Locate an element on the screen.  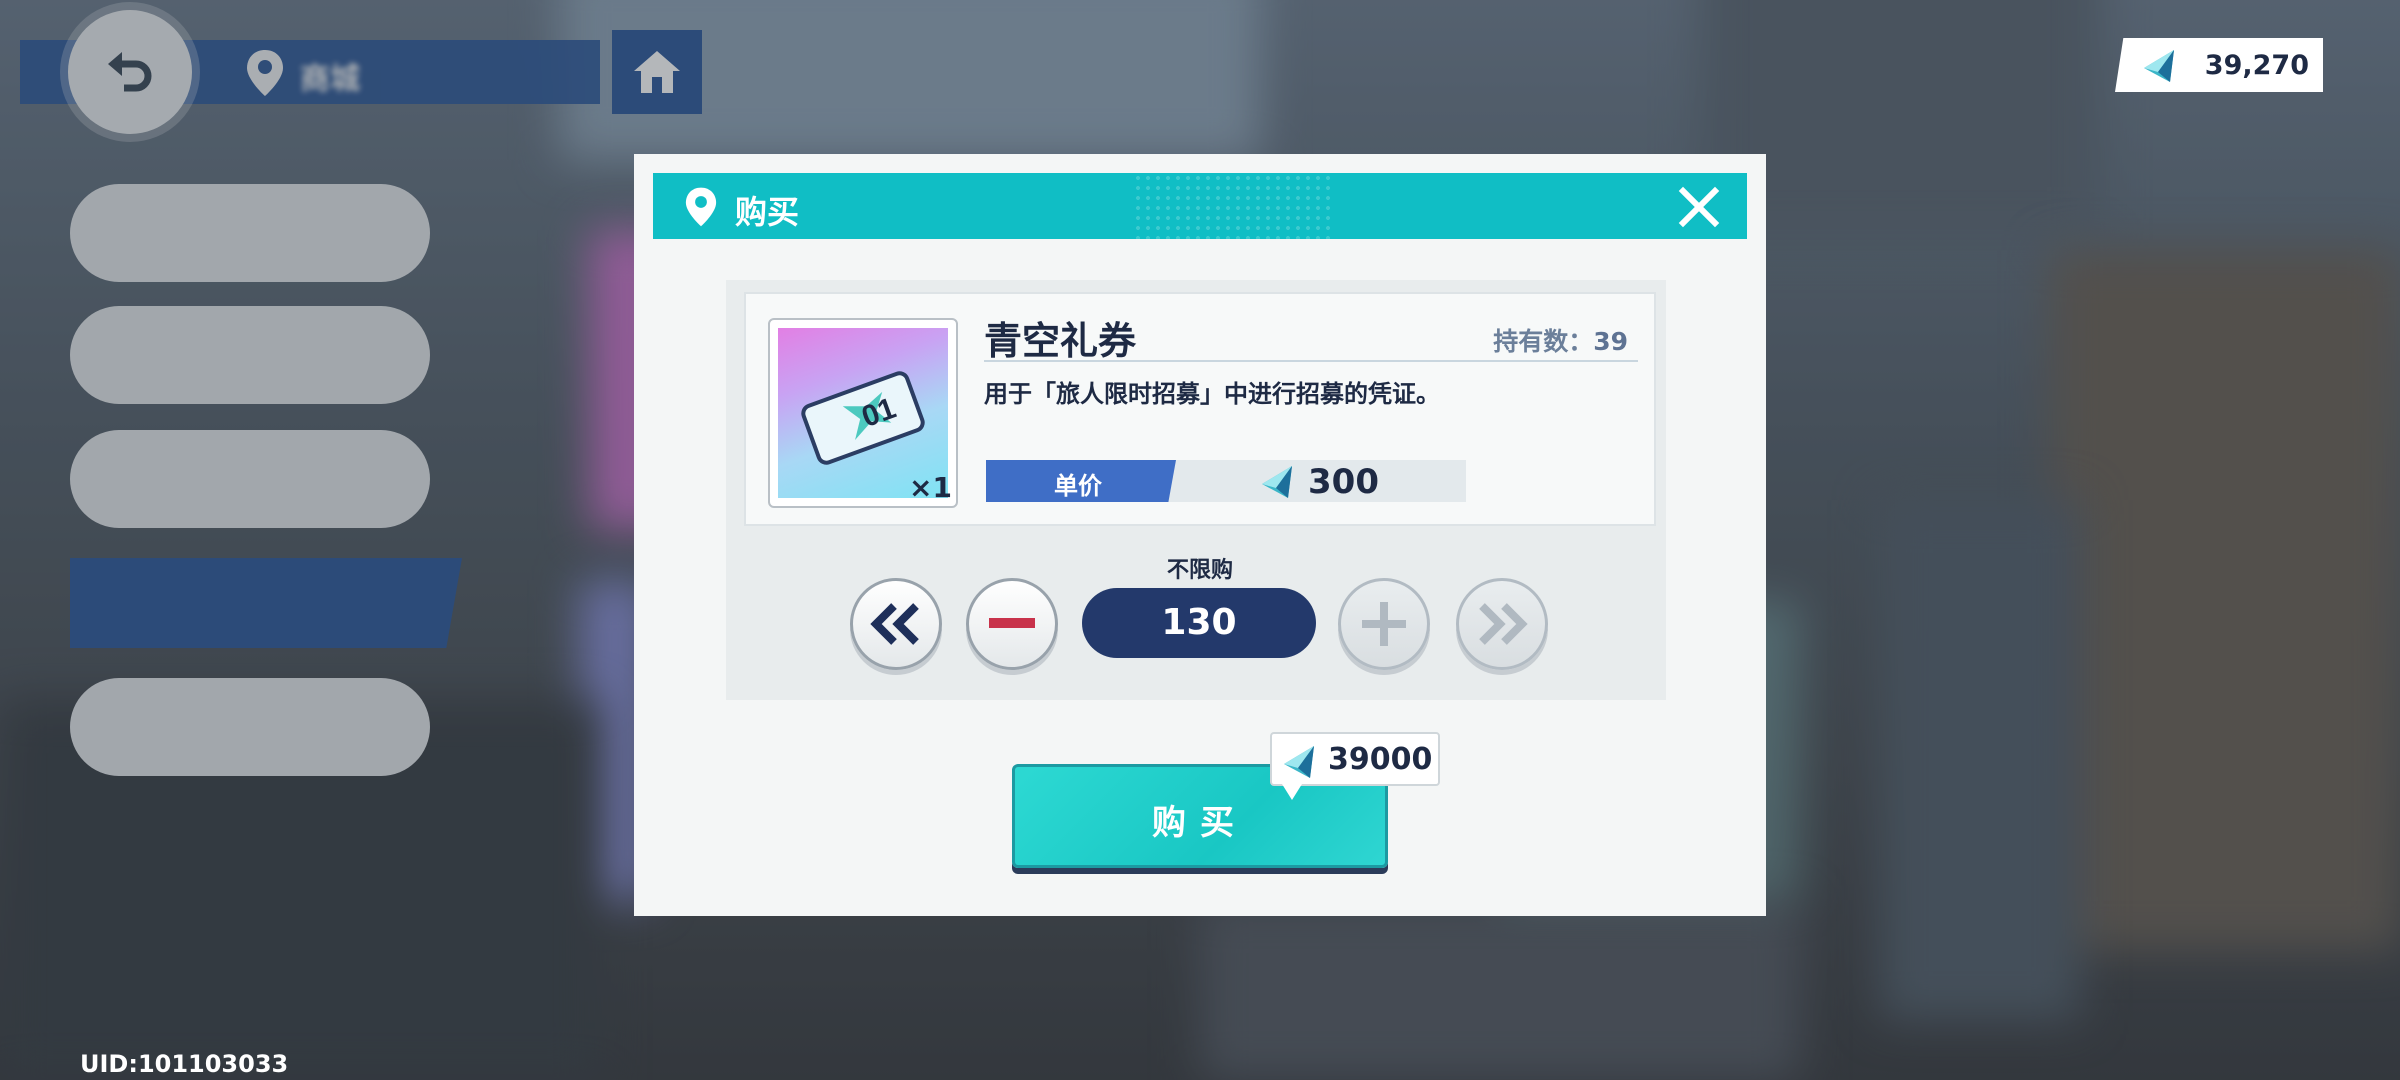
quantity-value: 130 is located at coordinates (1199, 623).